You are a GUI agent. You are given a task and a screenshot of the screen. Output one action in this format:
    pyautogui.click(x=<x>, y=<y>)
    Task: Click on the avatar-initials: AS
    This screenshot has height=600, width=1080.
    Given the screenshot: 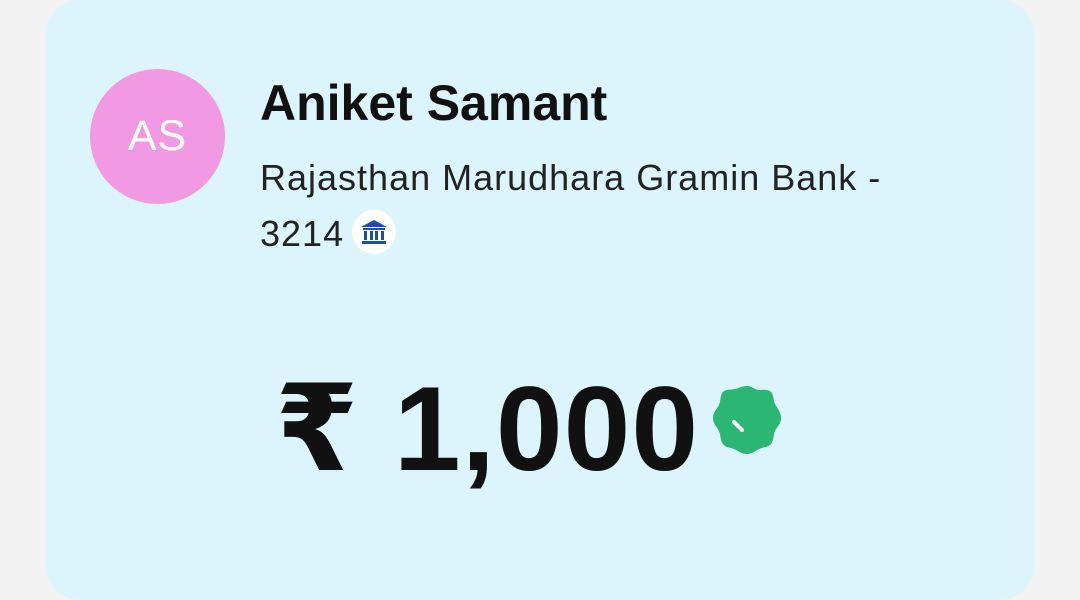 What is the action you would take?
    pyautogui.click(x=157, y=136)
    